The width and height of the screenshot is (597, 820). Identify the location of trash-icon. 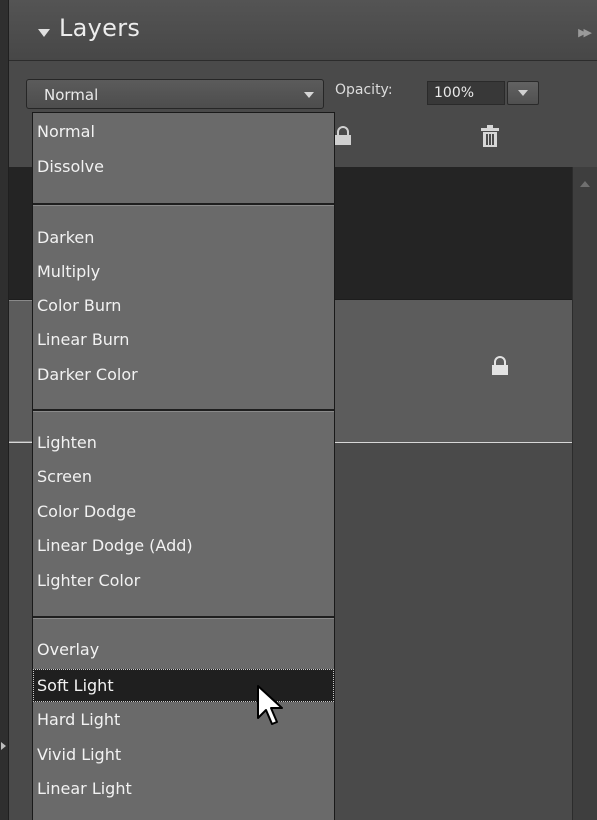
(490, 136).